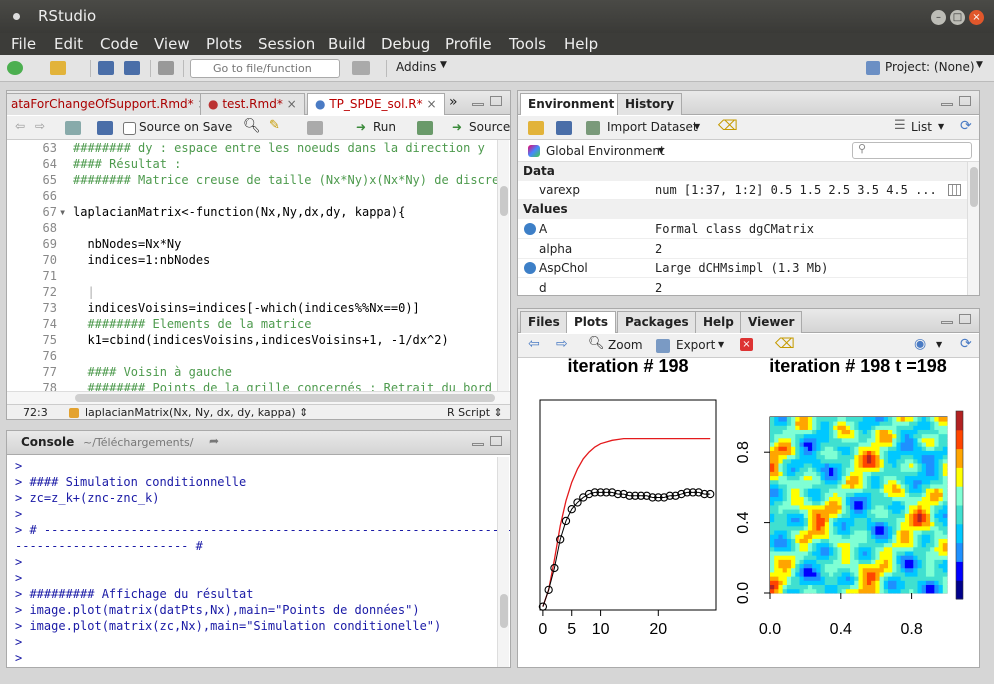 Image resolution: width=994 pixels, height=684 pixels. I want to click on tab-rmd-change-support: ataForChangeOfSupport.Rmd* ×, so click(111, 104).